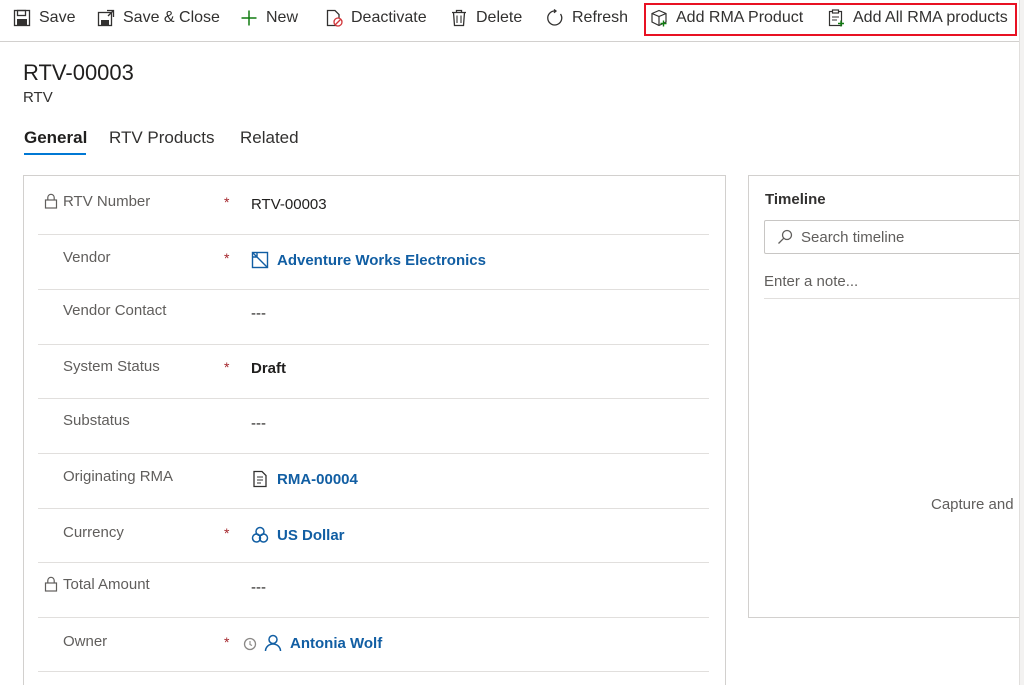 The height and width of the screenshot is (685, 1024). I want to click on timeline-empty-text: Capture and, so click(972, 504).